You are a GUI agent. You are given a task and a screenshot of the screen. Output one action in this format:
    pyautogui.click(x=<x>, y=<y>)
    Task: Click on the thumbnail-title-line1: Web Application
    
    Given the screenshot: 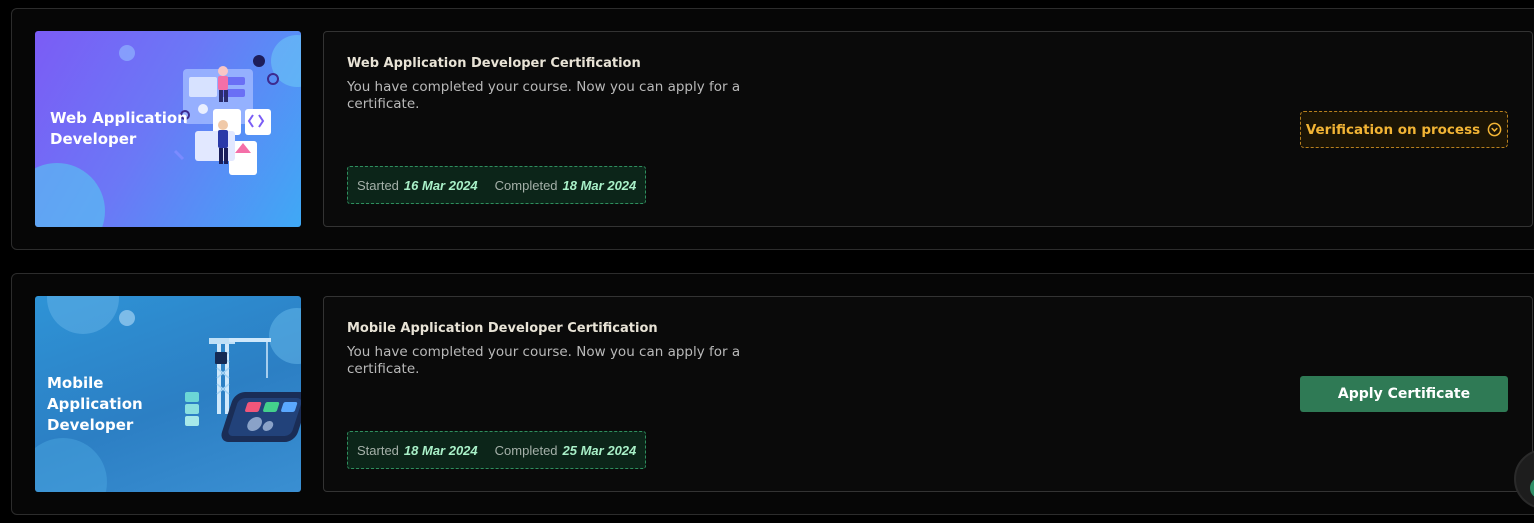 What is the action you would take?
    pyautogui.click(x=119, y=118)
    